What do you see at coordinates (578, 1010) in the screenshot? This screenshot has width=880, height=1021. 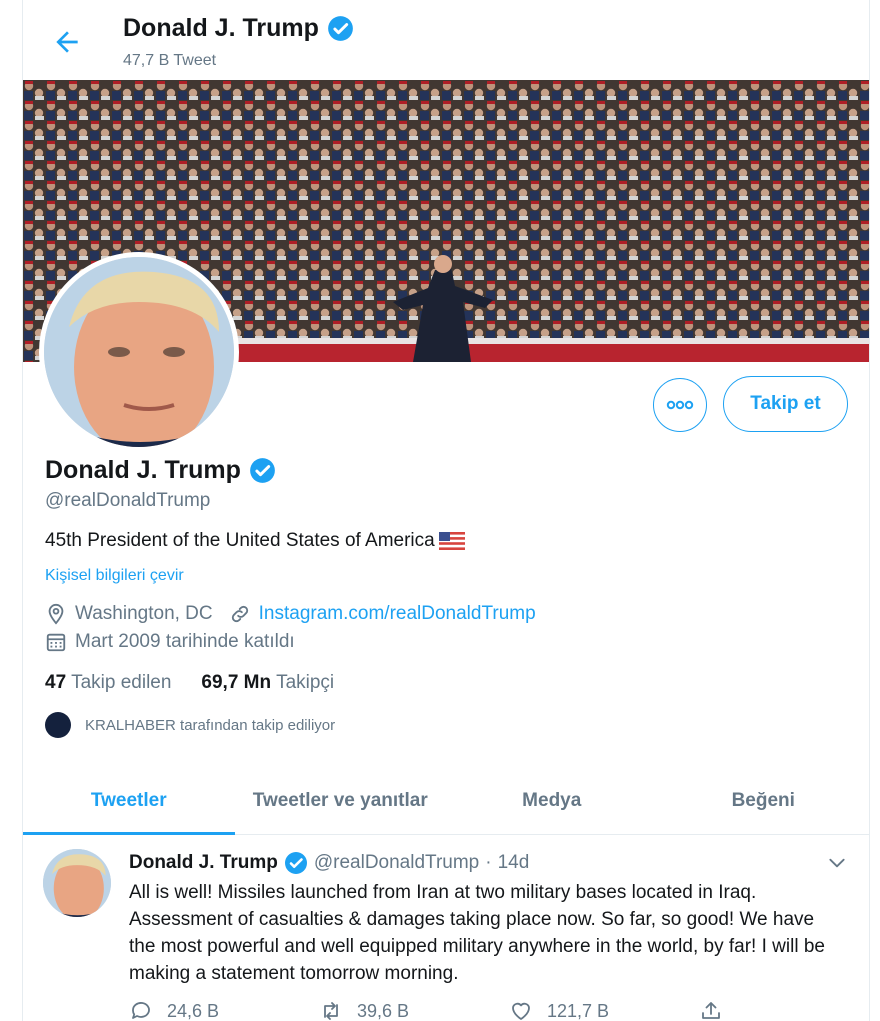 I see `like-count: 121,7 B` at bounding box center [578, 1010].